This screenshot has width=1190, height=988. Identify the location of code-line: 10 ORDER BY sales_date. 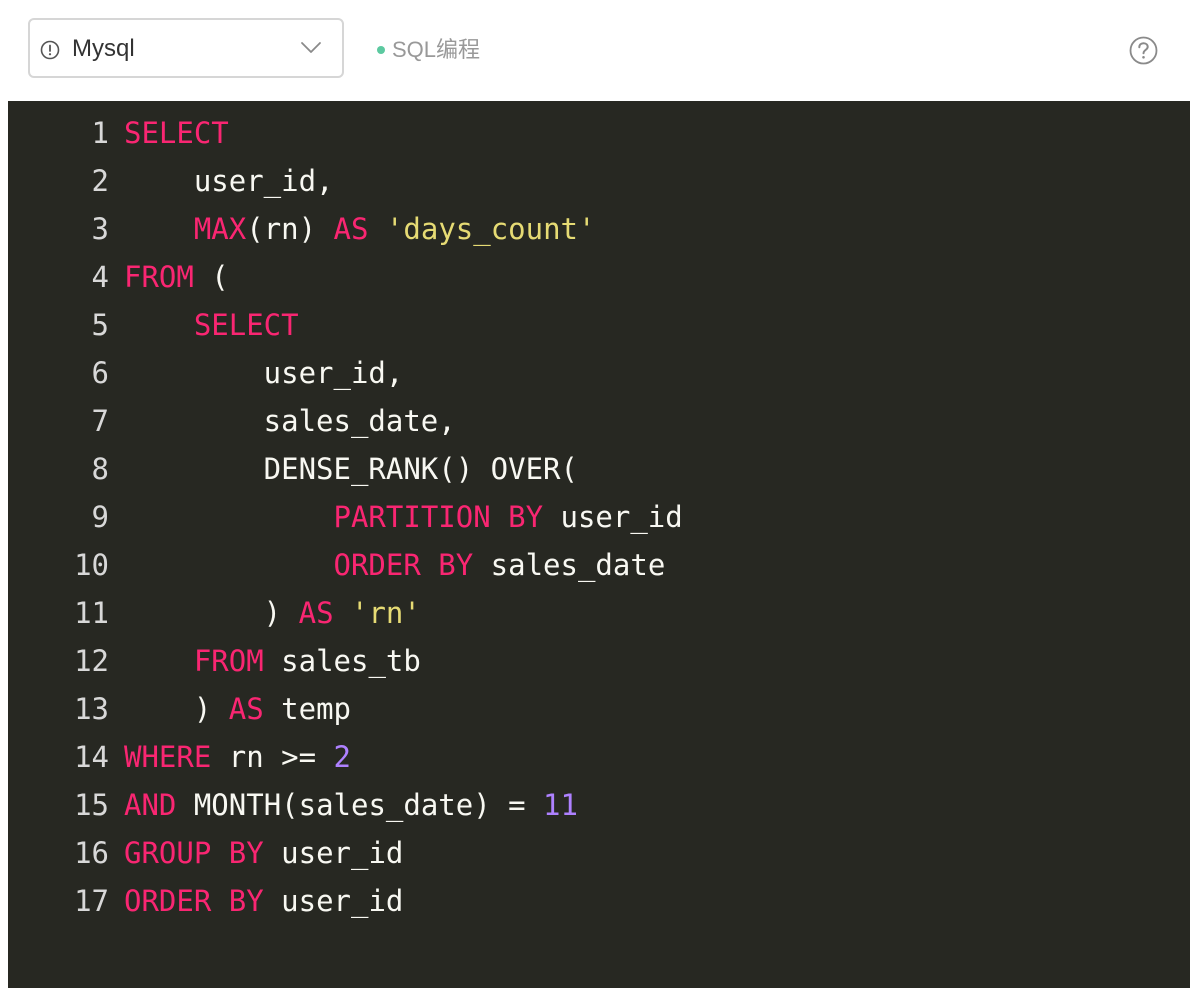
(599, 565).